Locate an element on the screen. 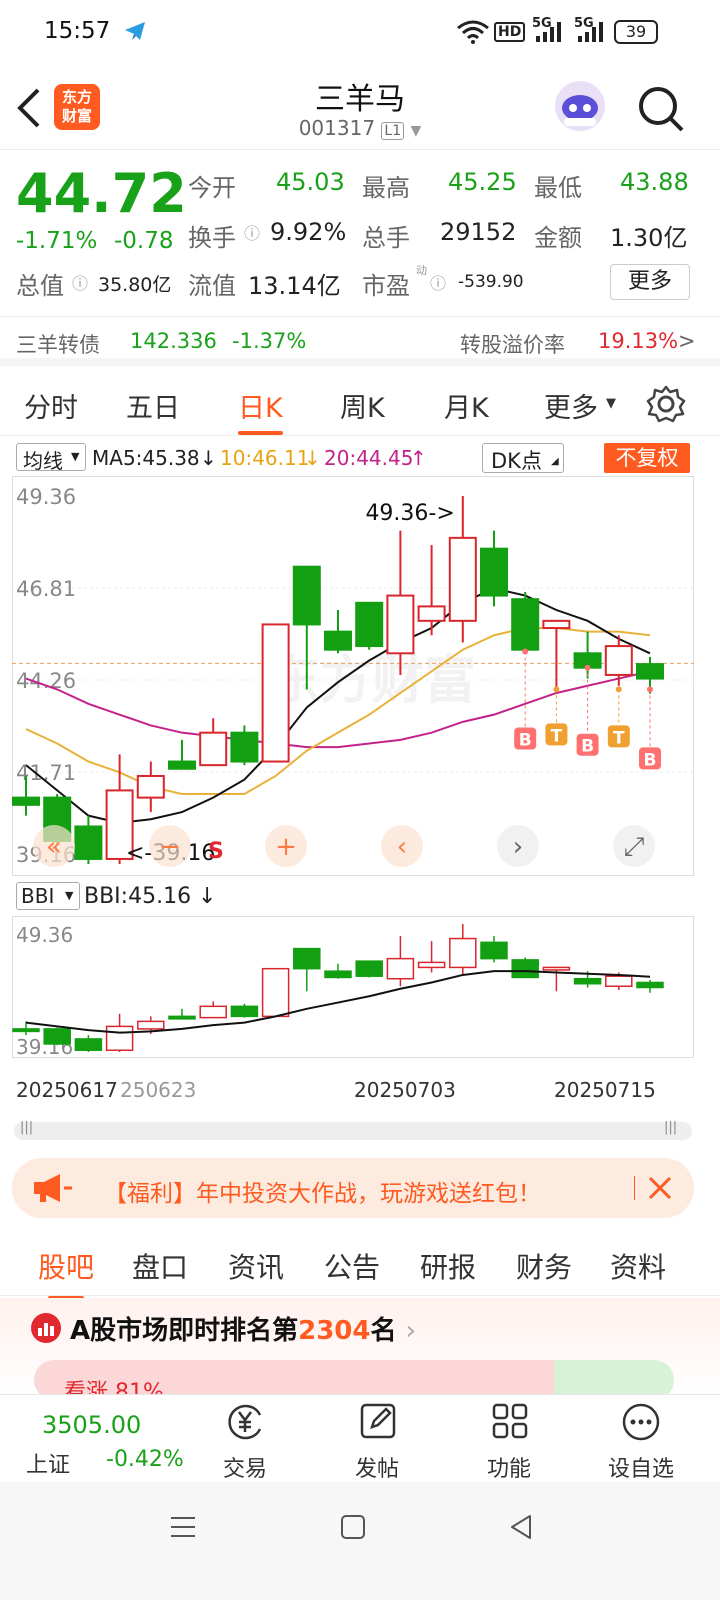  bbi-value: BBI:45.16 is located at coordinates (138, 896).